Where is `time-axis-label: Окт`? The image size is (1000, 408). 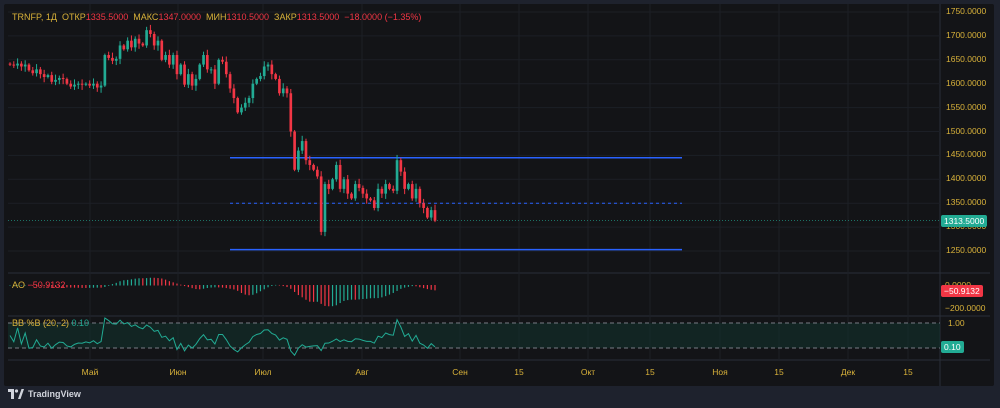
time-axis-label: Окт is located at coordinates (588, 372).